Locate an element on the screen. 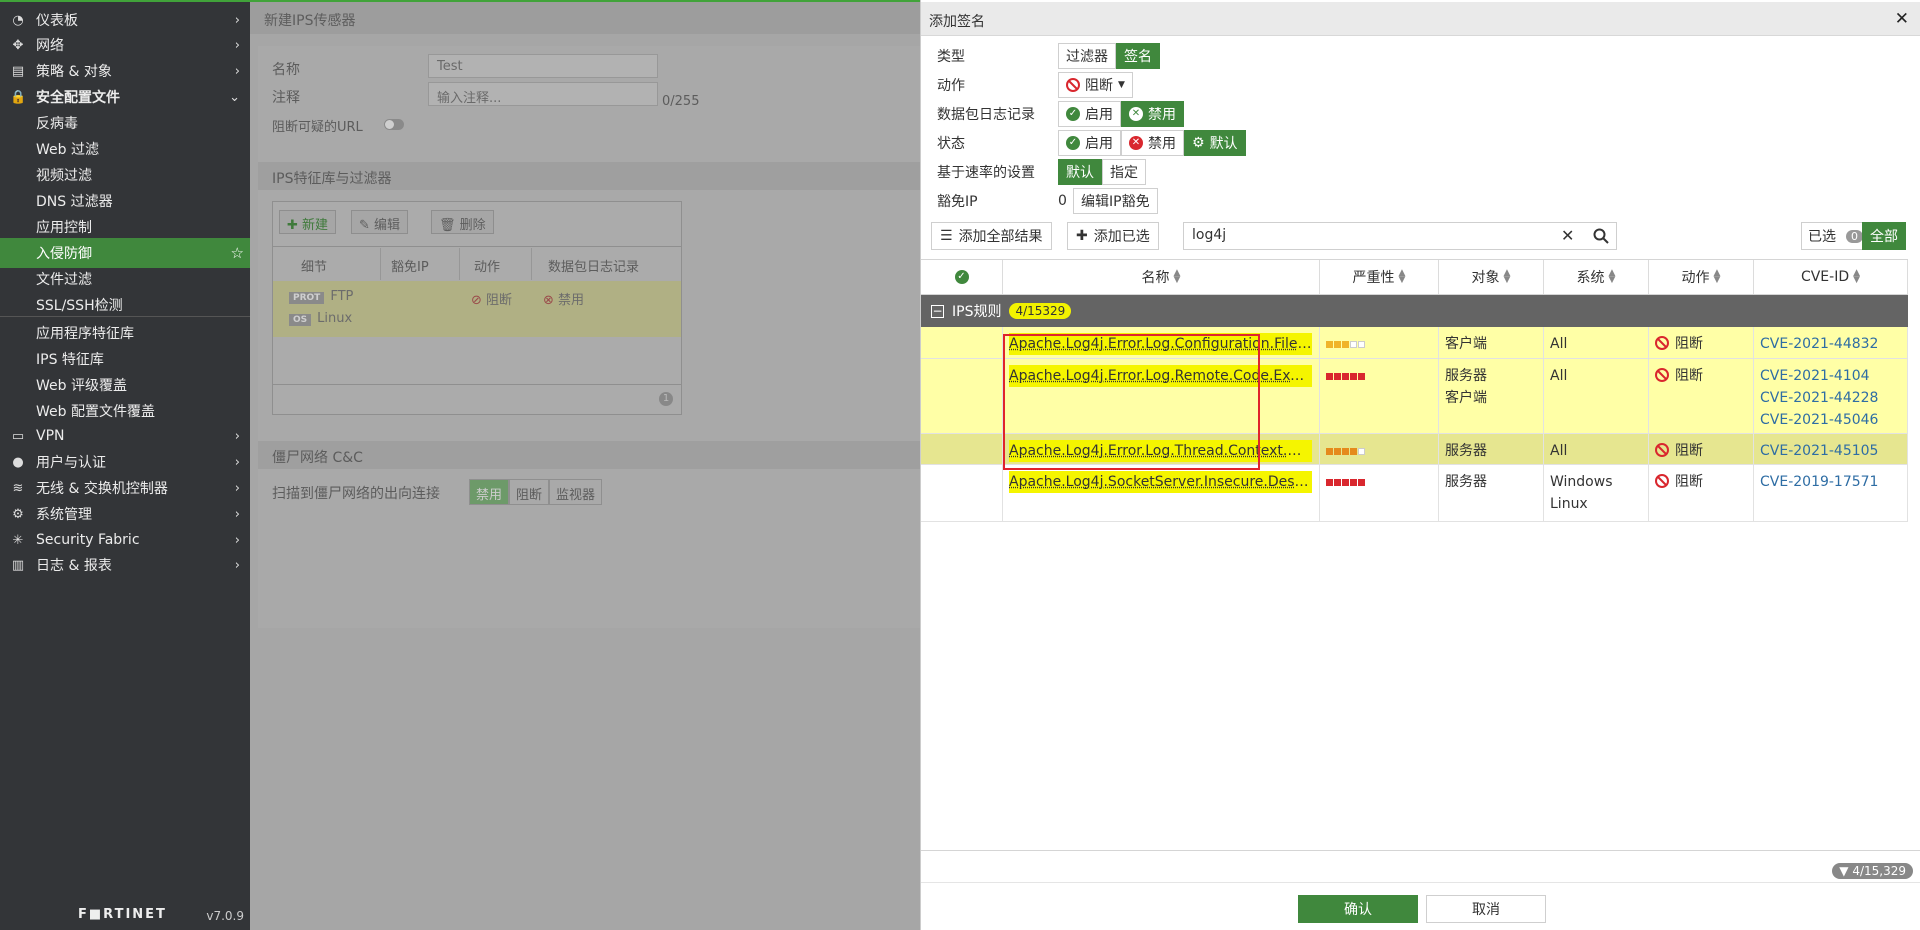  cve-link: CVE-2021-44832 is located at coordinates (1830, 344).